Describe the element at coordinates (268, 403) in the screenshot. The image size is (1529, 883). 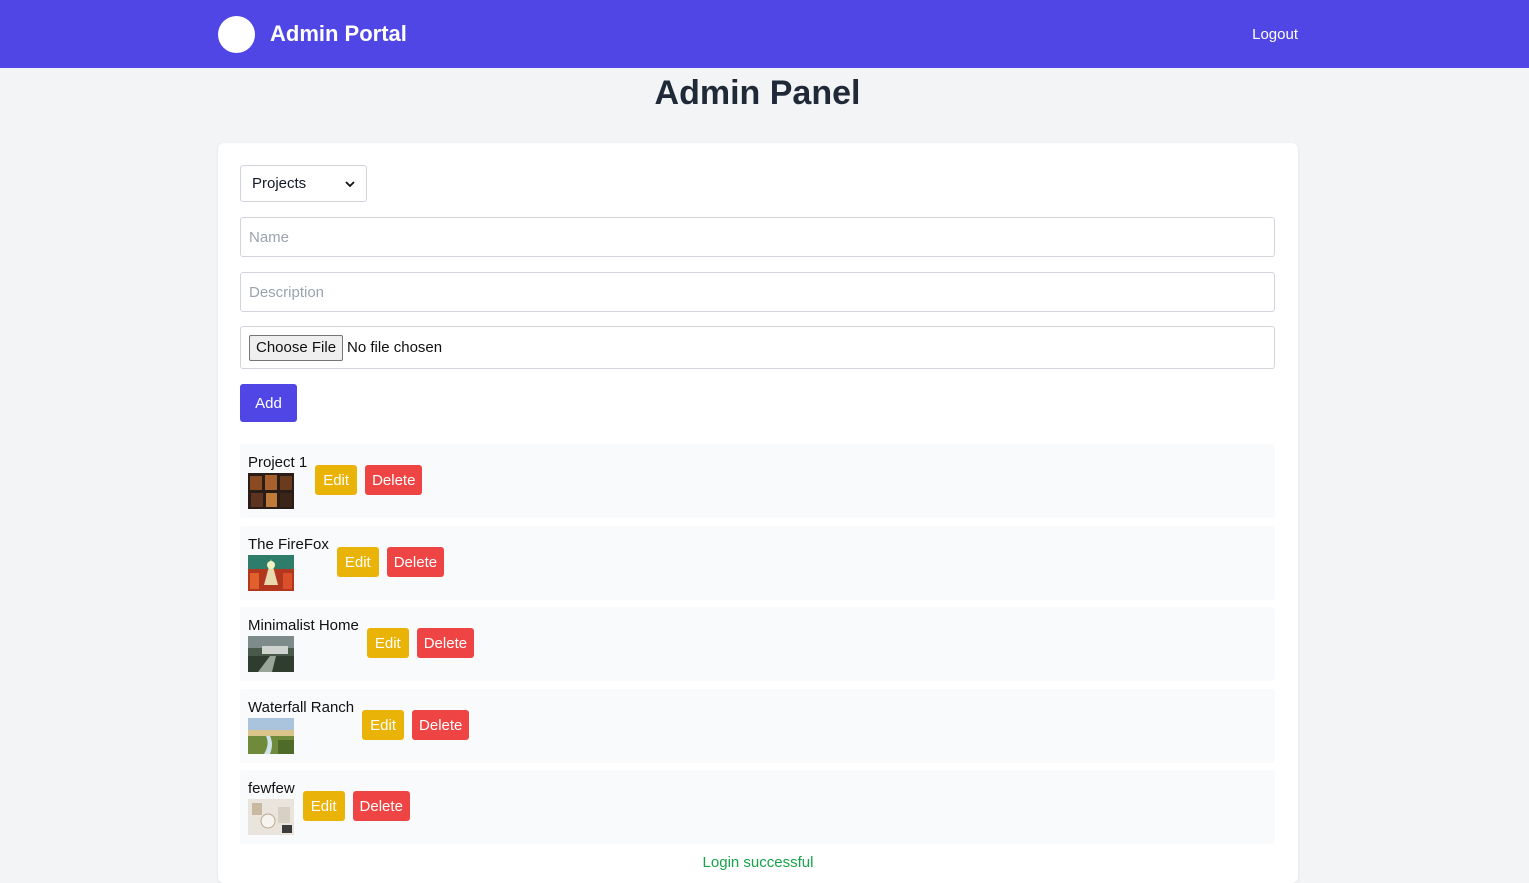
I see `add-button: Add` at that location.